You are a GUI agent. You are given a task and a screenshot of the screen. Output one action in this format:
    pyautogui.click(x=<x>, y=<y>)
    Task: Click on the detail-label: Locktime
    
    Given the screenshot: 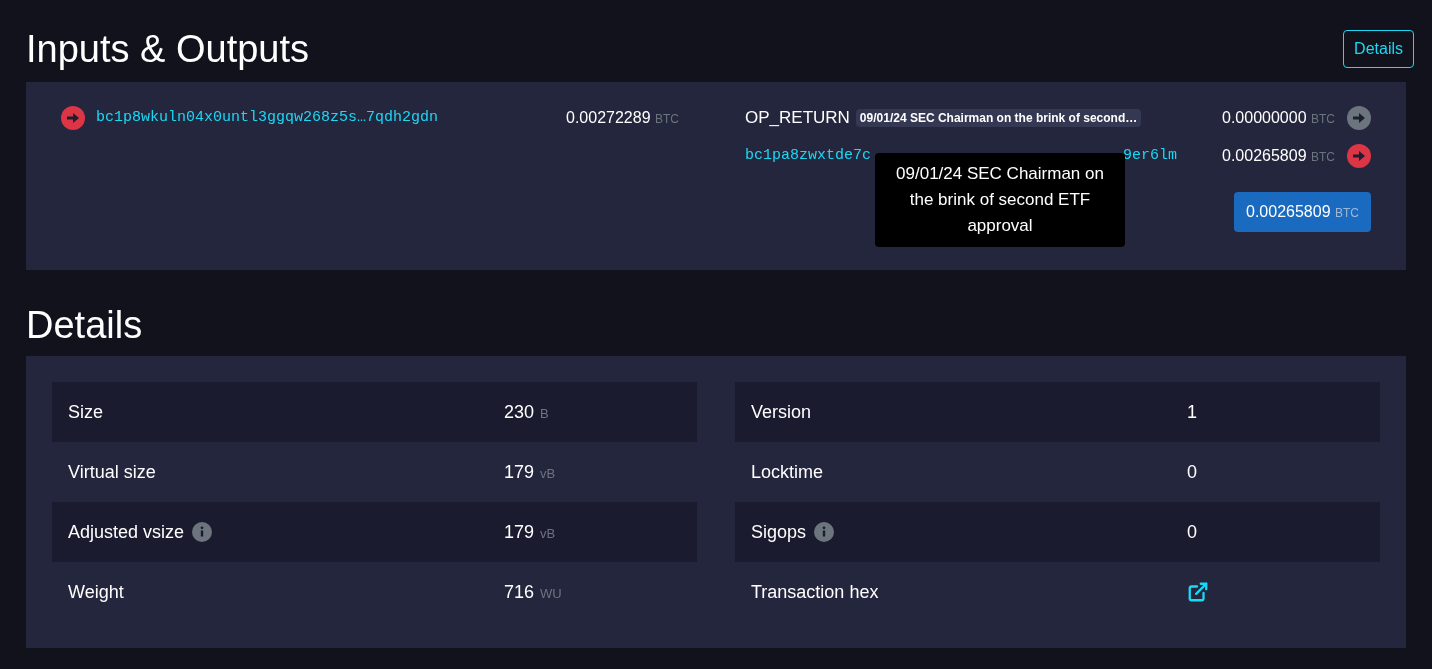 What is the action you would take?
    pyautogui.click(x=787, y=472)
    